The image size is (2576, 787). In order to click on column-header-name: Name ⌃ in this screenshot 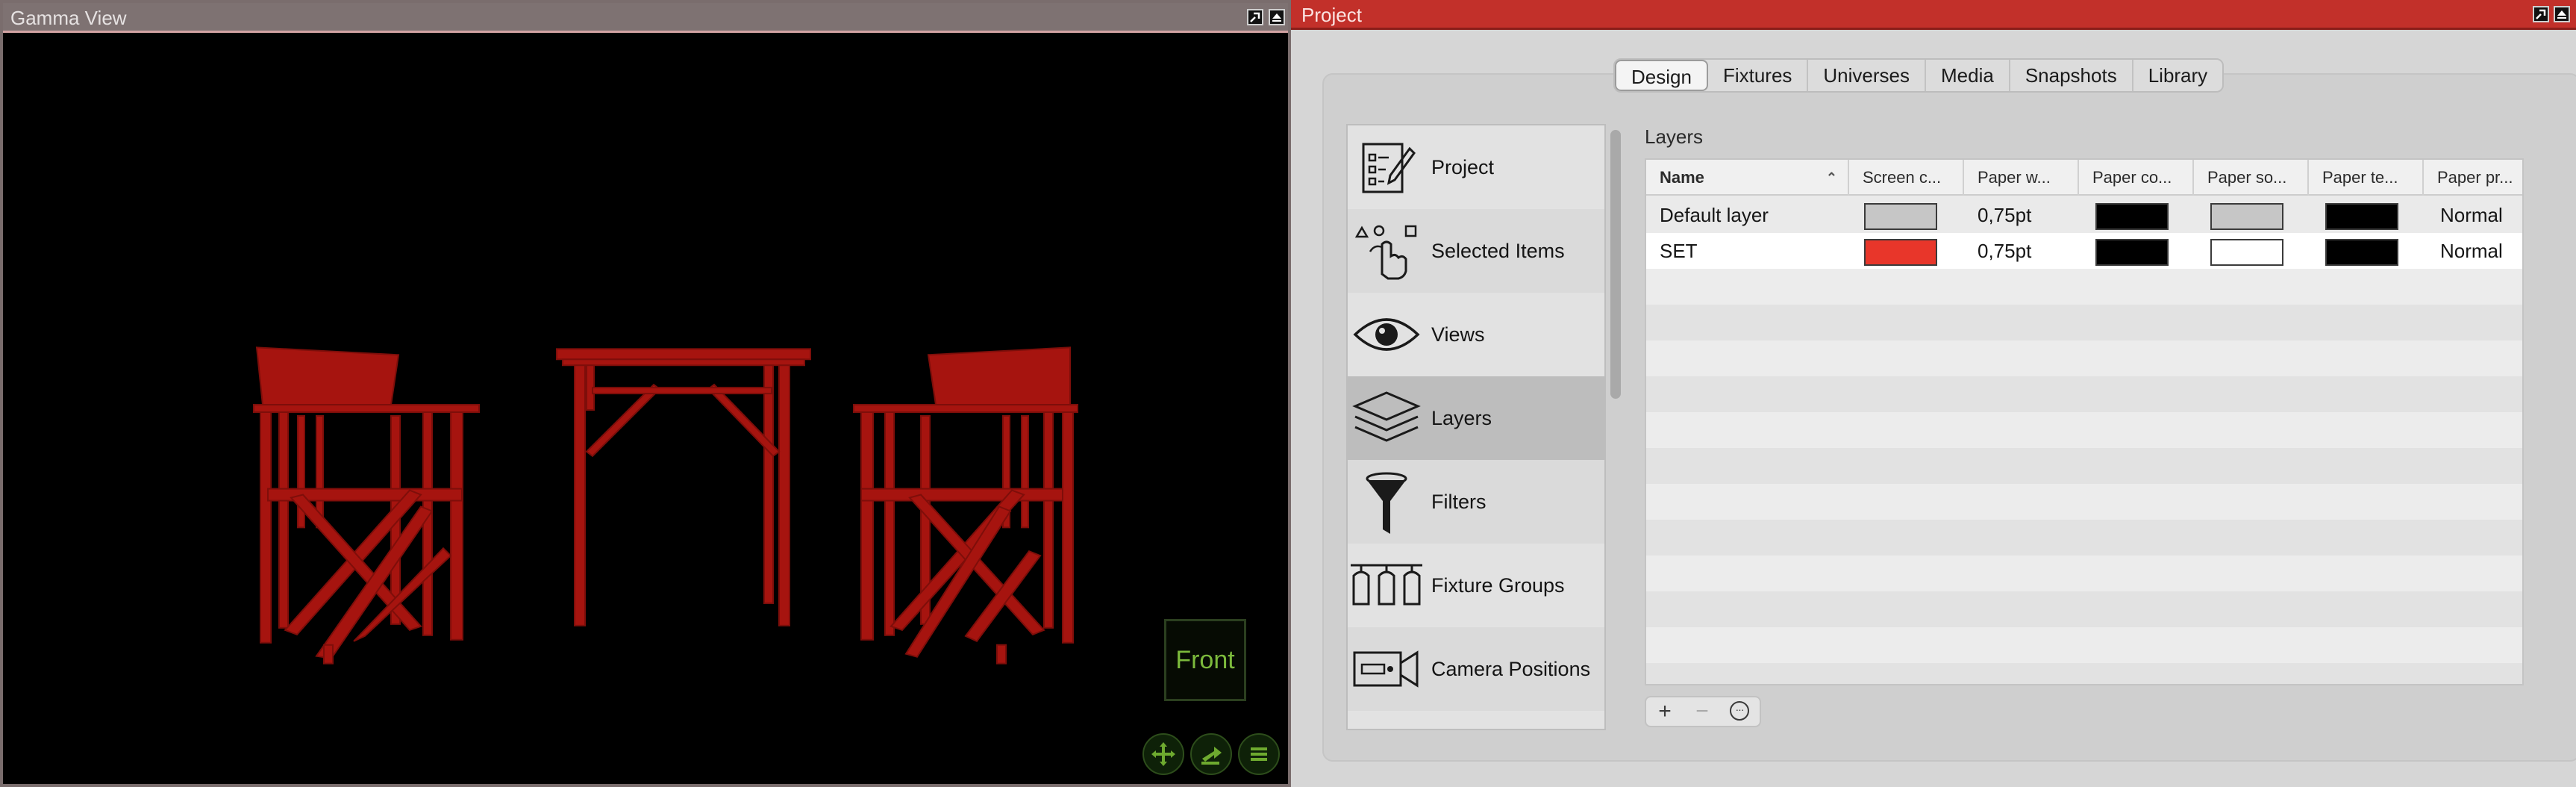, I will do `click(1747, 178)`.